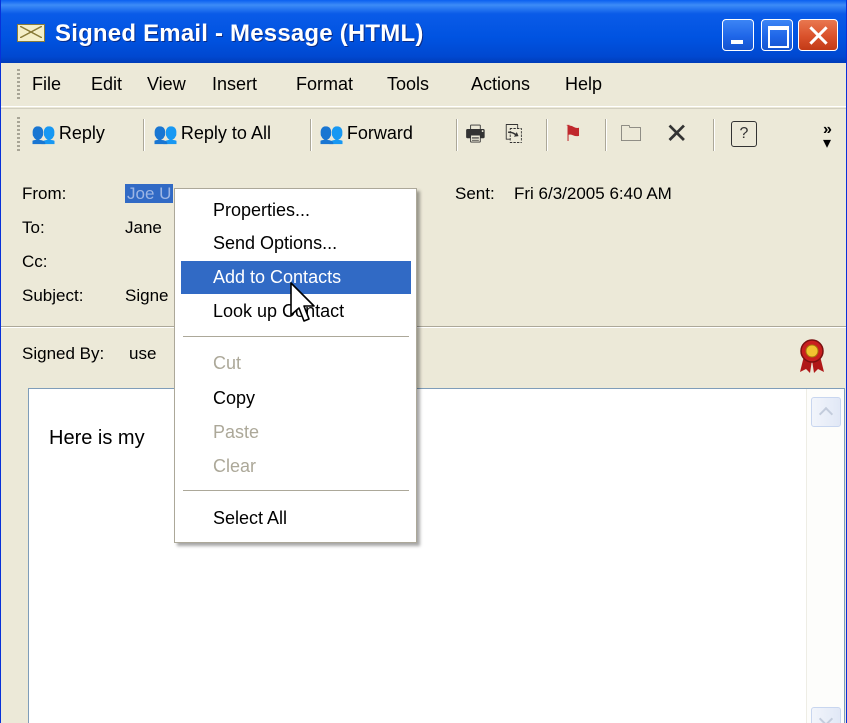  Describe the element at coordinates (324, 84) in the screenshot. I see `menu-format: Format` at that location.